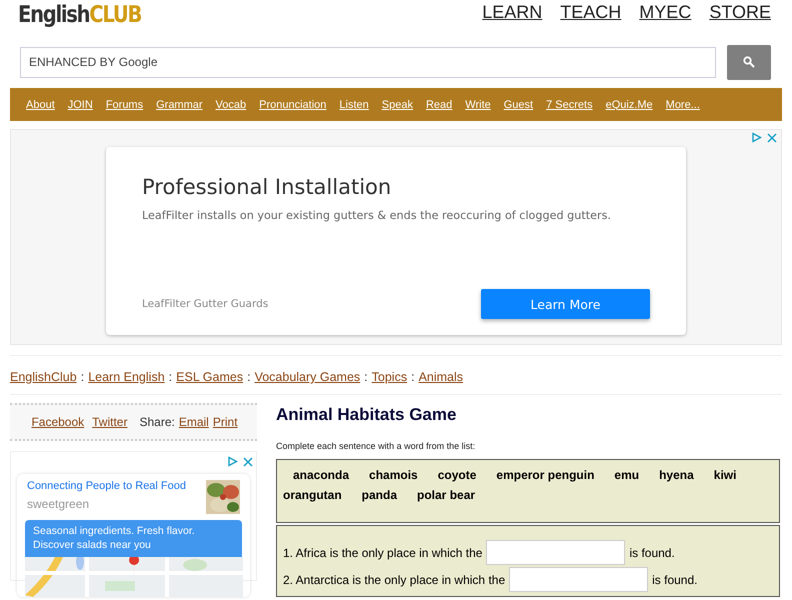 Image resolution: width=792 pixels, height=600 pixels. I want to click on social-link: Facebook, so click(57, 422).